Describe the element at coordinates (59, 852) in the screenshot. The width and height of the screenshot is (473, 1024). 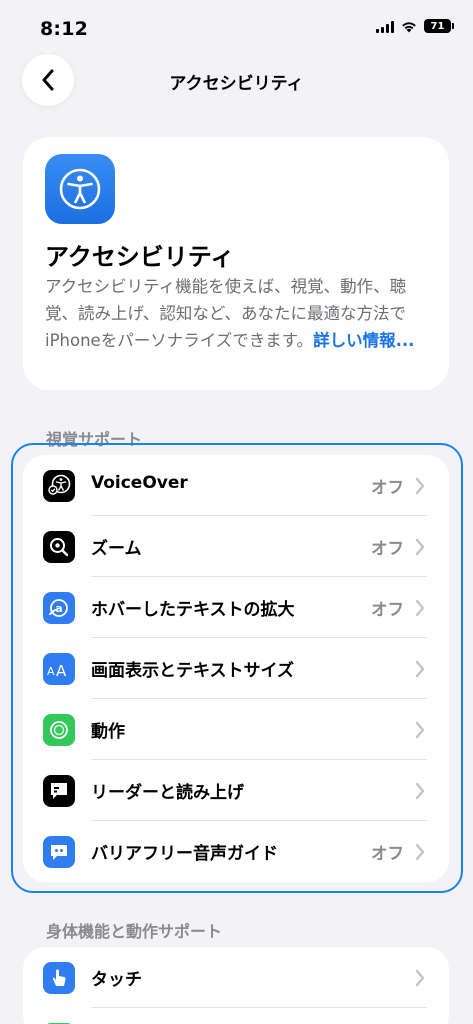
I see `audio-descriptions-icon` at that location.